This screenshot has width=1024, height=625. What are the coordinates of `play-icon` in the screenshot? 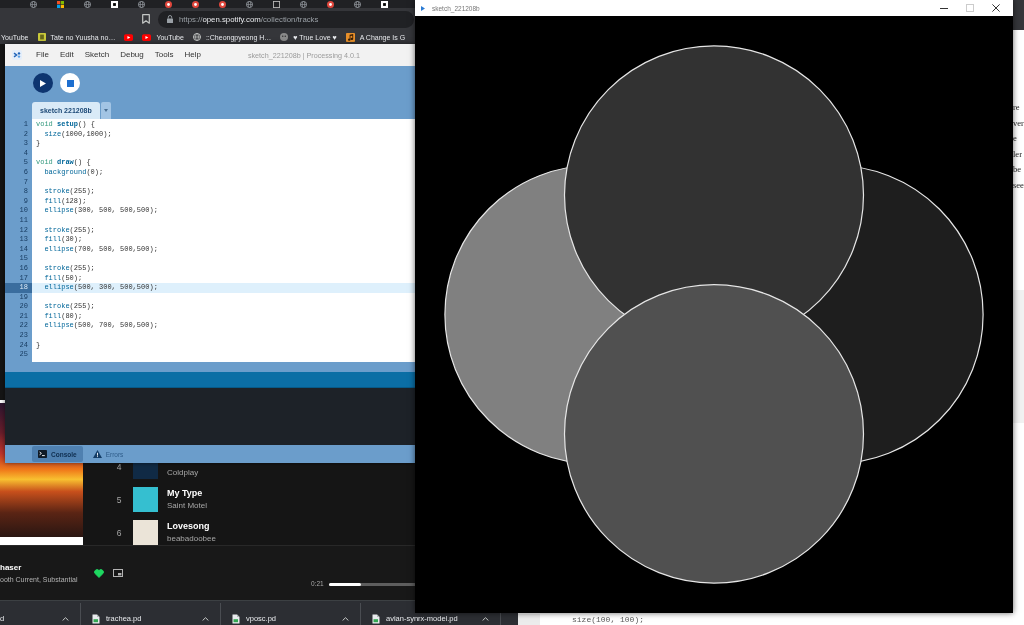 It's located at (43, 83).